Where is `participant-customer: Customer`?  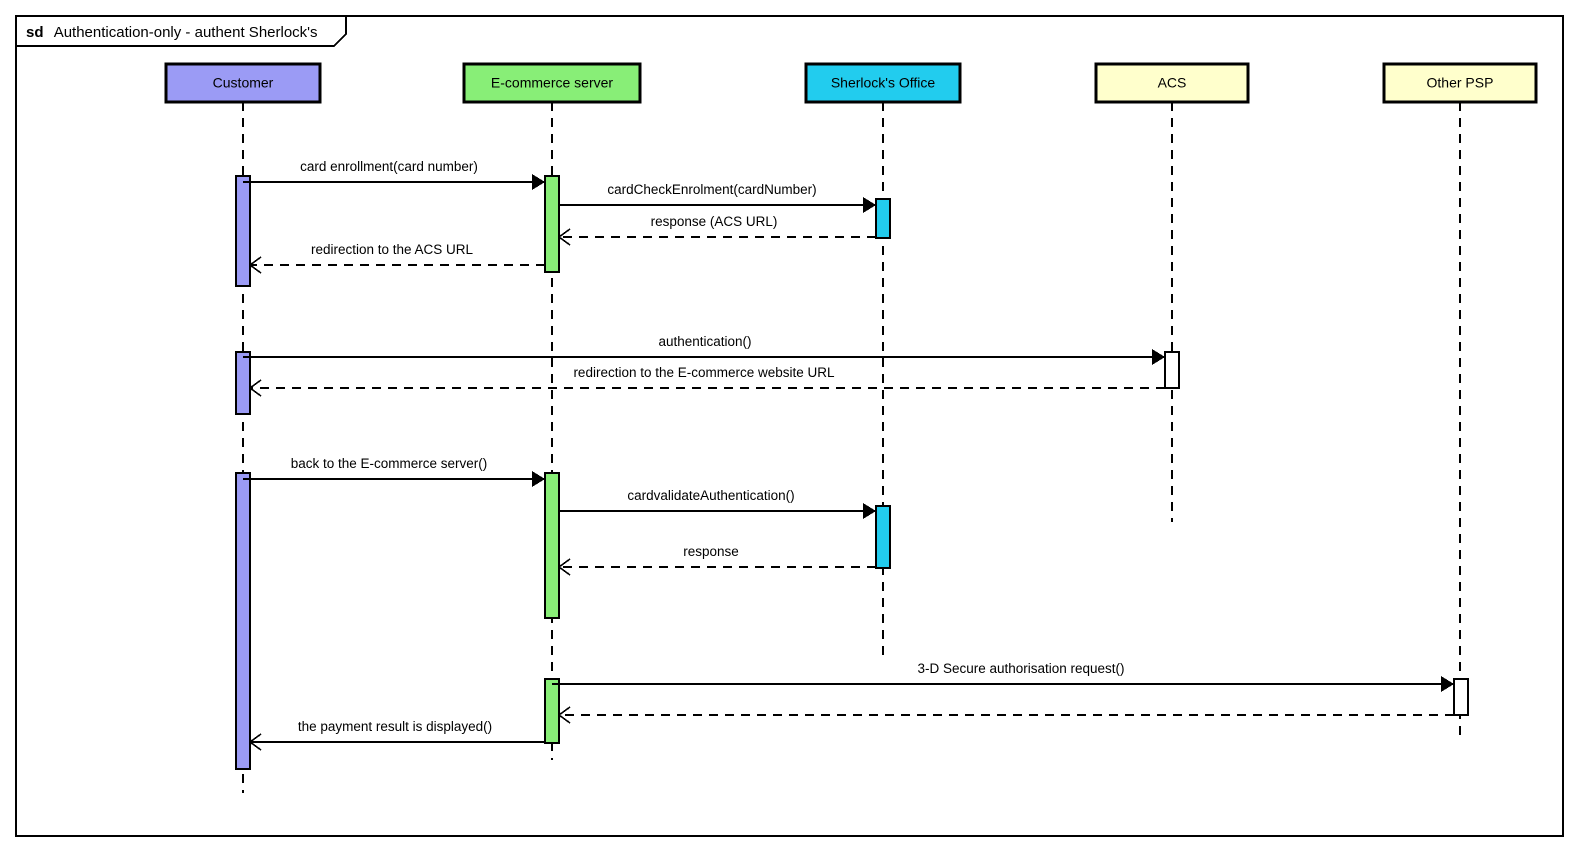 participant-customer: Customer is located at coordinates (243, 83).